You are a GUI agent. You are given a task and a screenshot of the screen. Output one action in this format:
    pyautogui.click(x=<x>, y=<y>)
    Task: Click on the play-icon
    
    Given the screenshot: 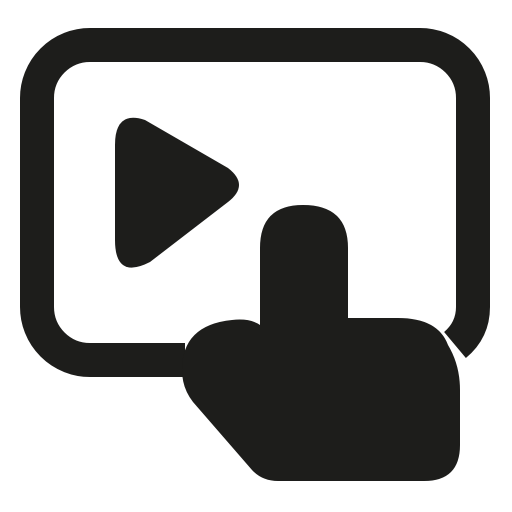 What is the action you would take?
    pyautogui.click(x=177, y=192)
    